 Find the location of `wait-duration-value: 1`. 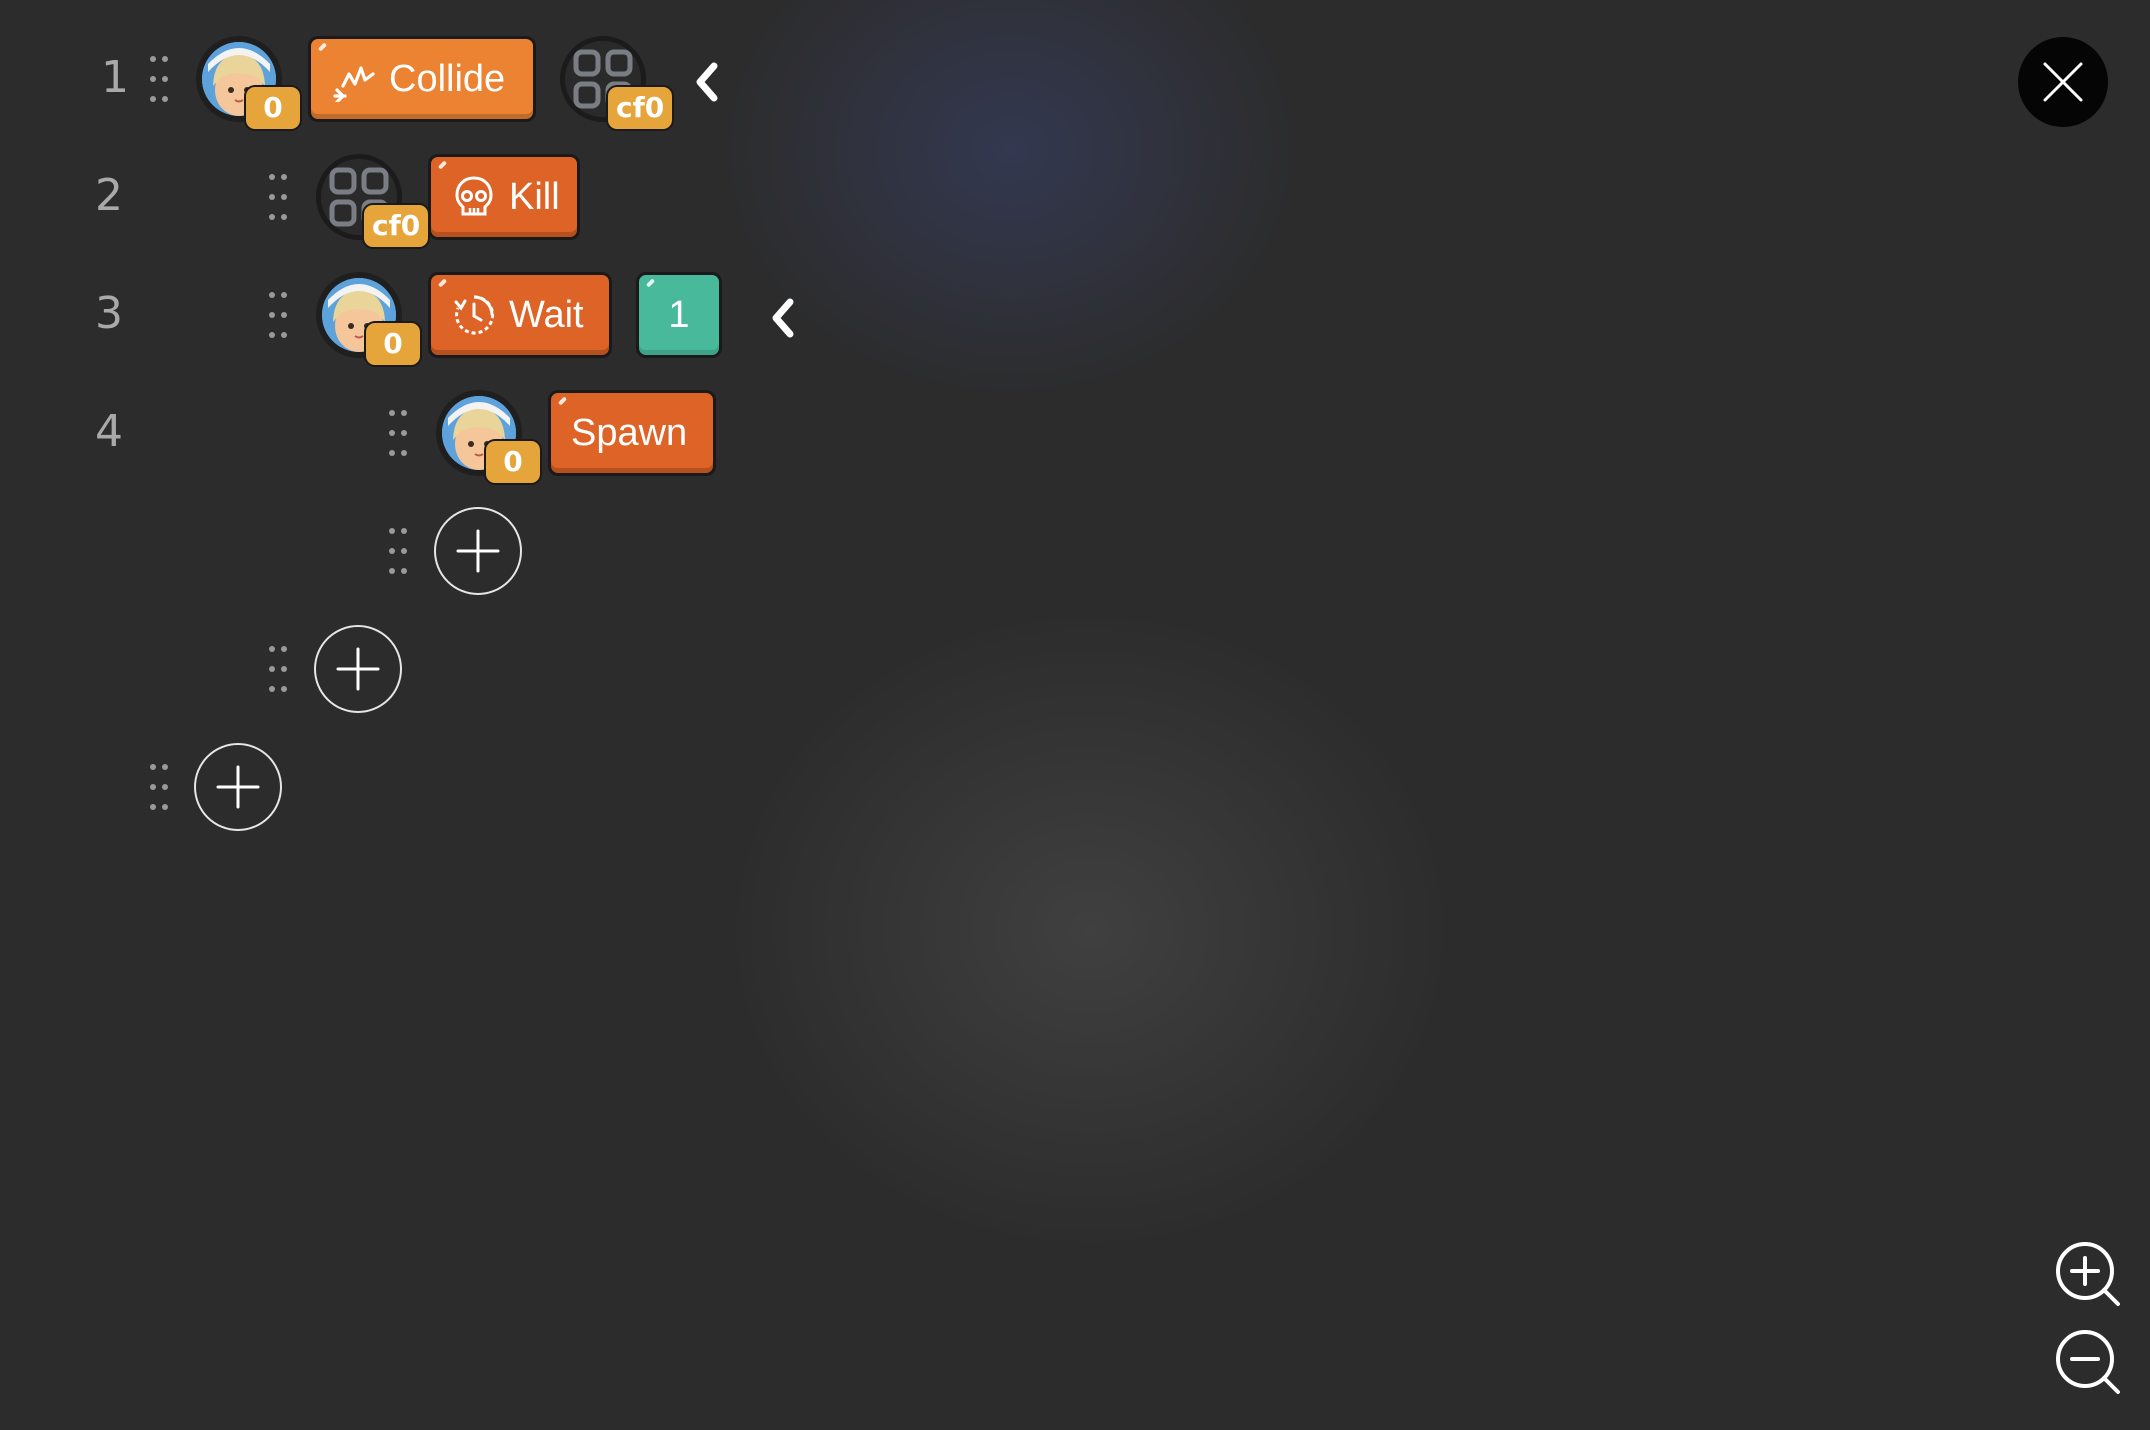

wait-duration-value: 1 is located at coordinates (679, 315).